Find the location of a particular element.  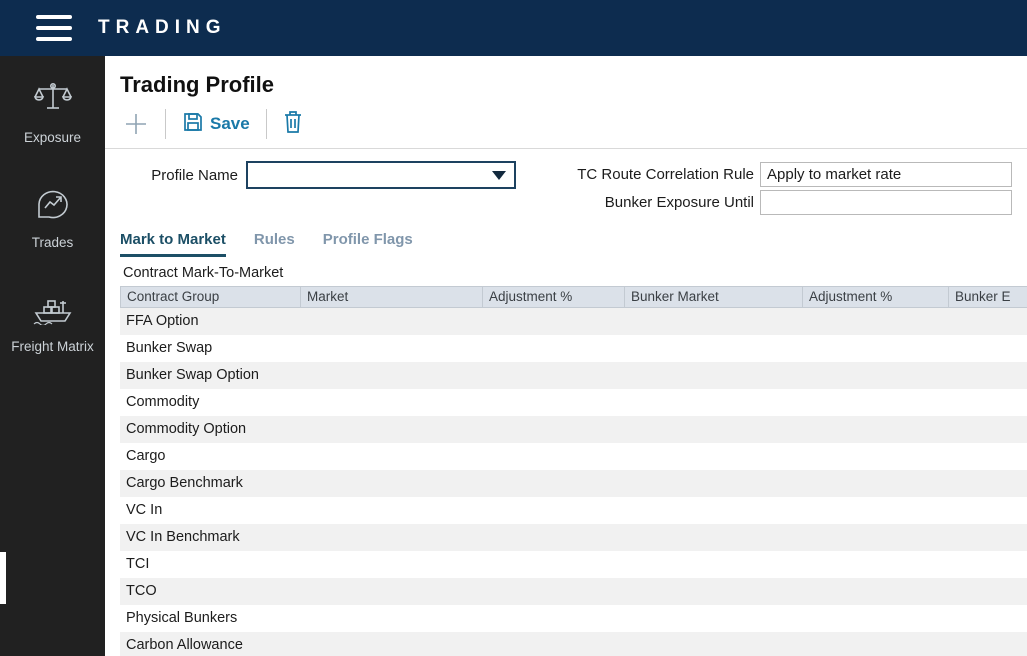

toolbar: Save is located at coordinates (575, 124).